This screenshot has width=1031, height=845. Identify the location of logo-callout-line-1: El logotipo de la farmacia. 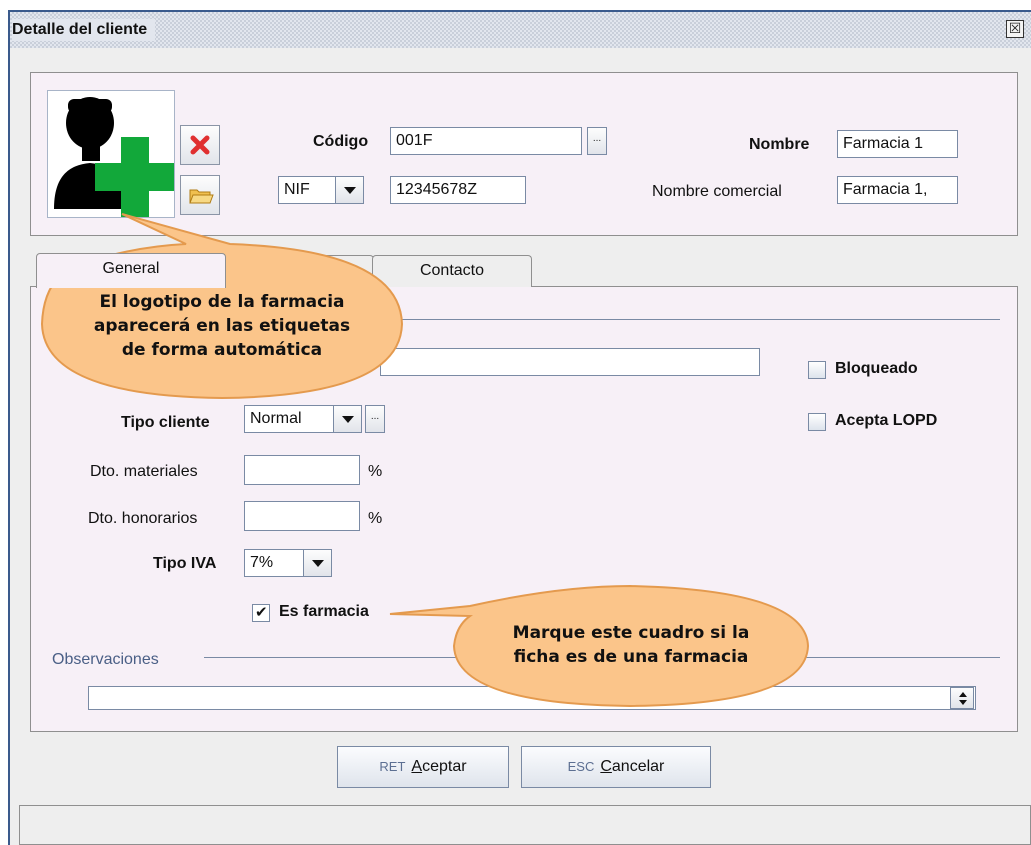
(222, 302).